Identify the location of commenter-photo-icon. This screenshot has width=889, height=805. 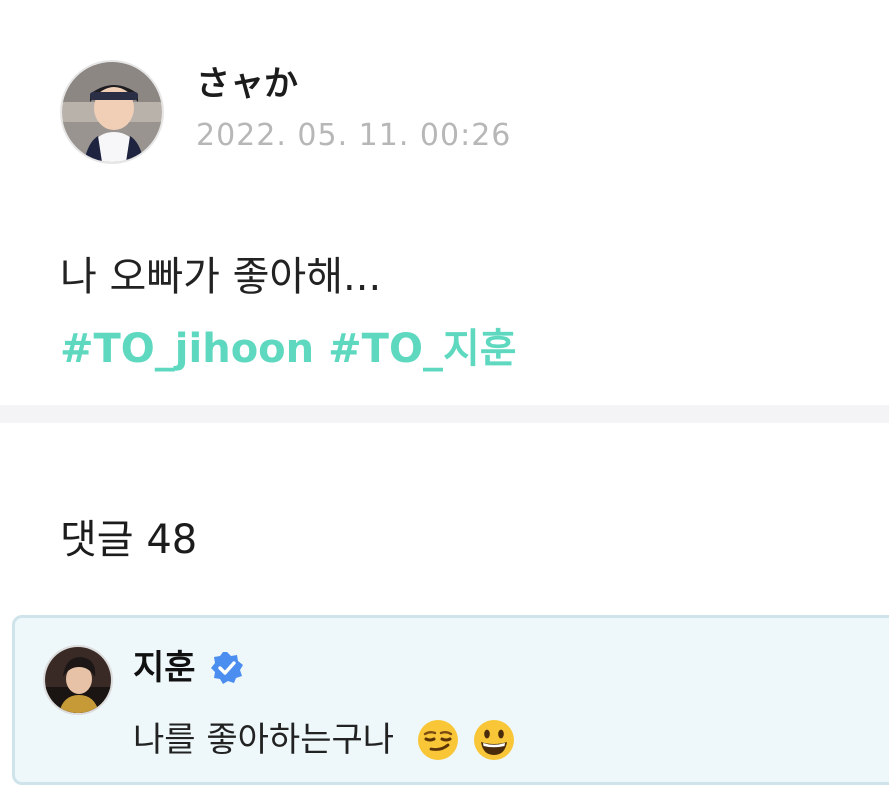
(78, 680).